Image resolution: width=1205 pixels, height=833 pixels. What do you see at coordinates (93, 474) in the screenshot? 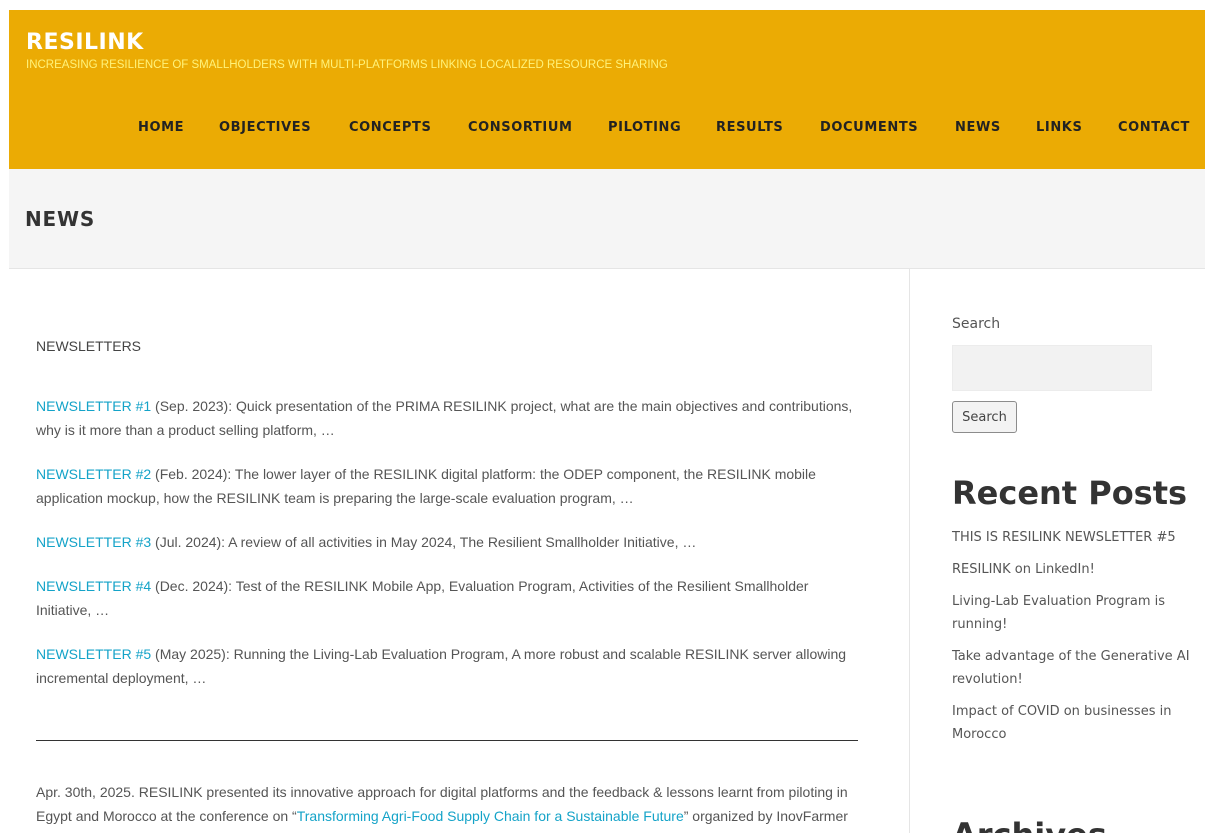
I see `newsletter-link: NEWSLETTER #2` at bounding box center [93, 474].